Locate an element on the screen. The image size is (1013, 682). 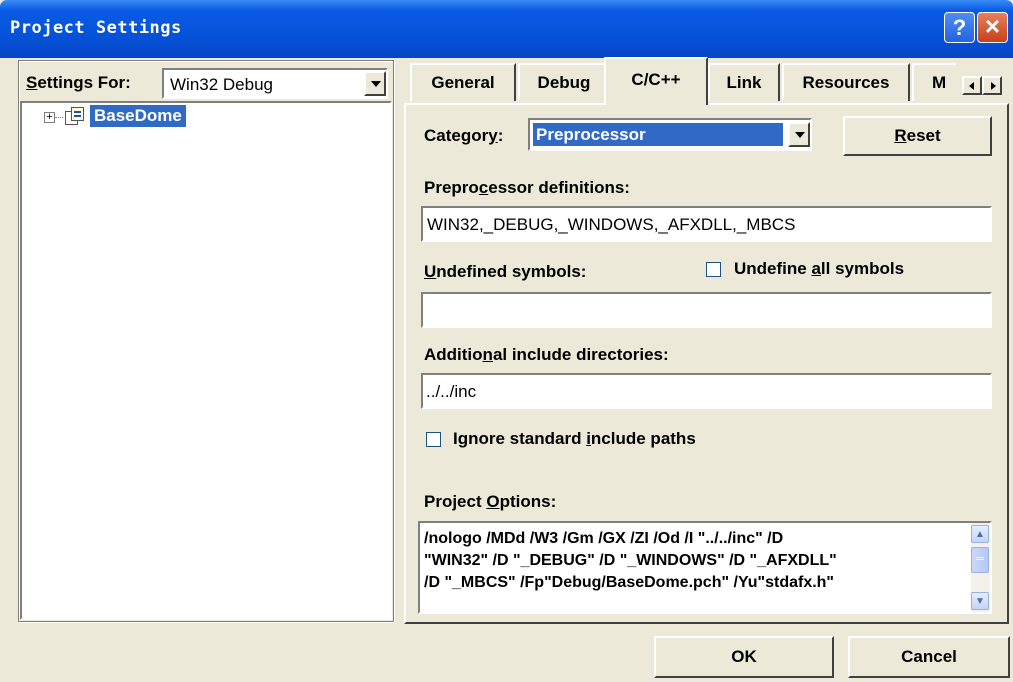
cancel-button: Cancel is located at coordinates (929, 657).